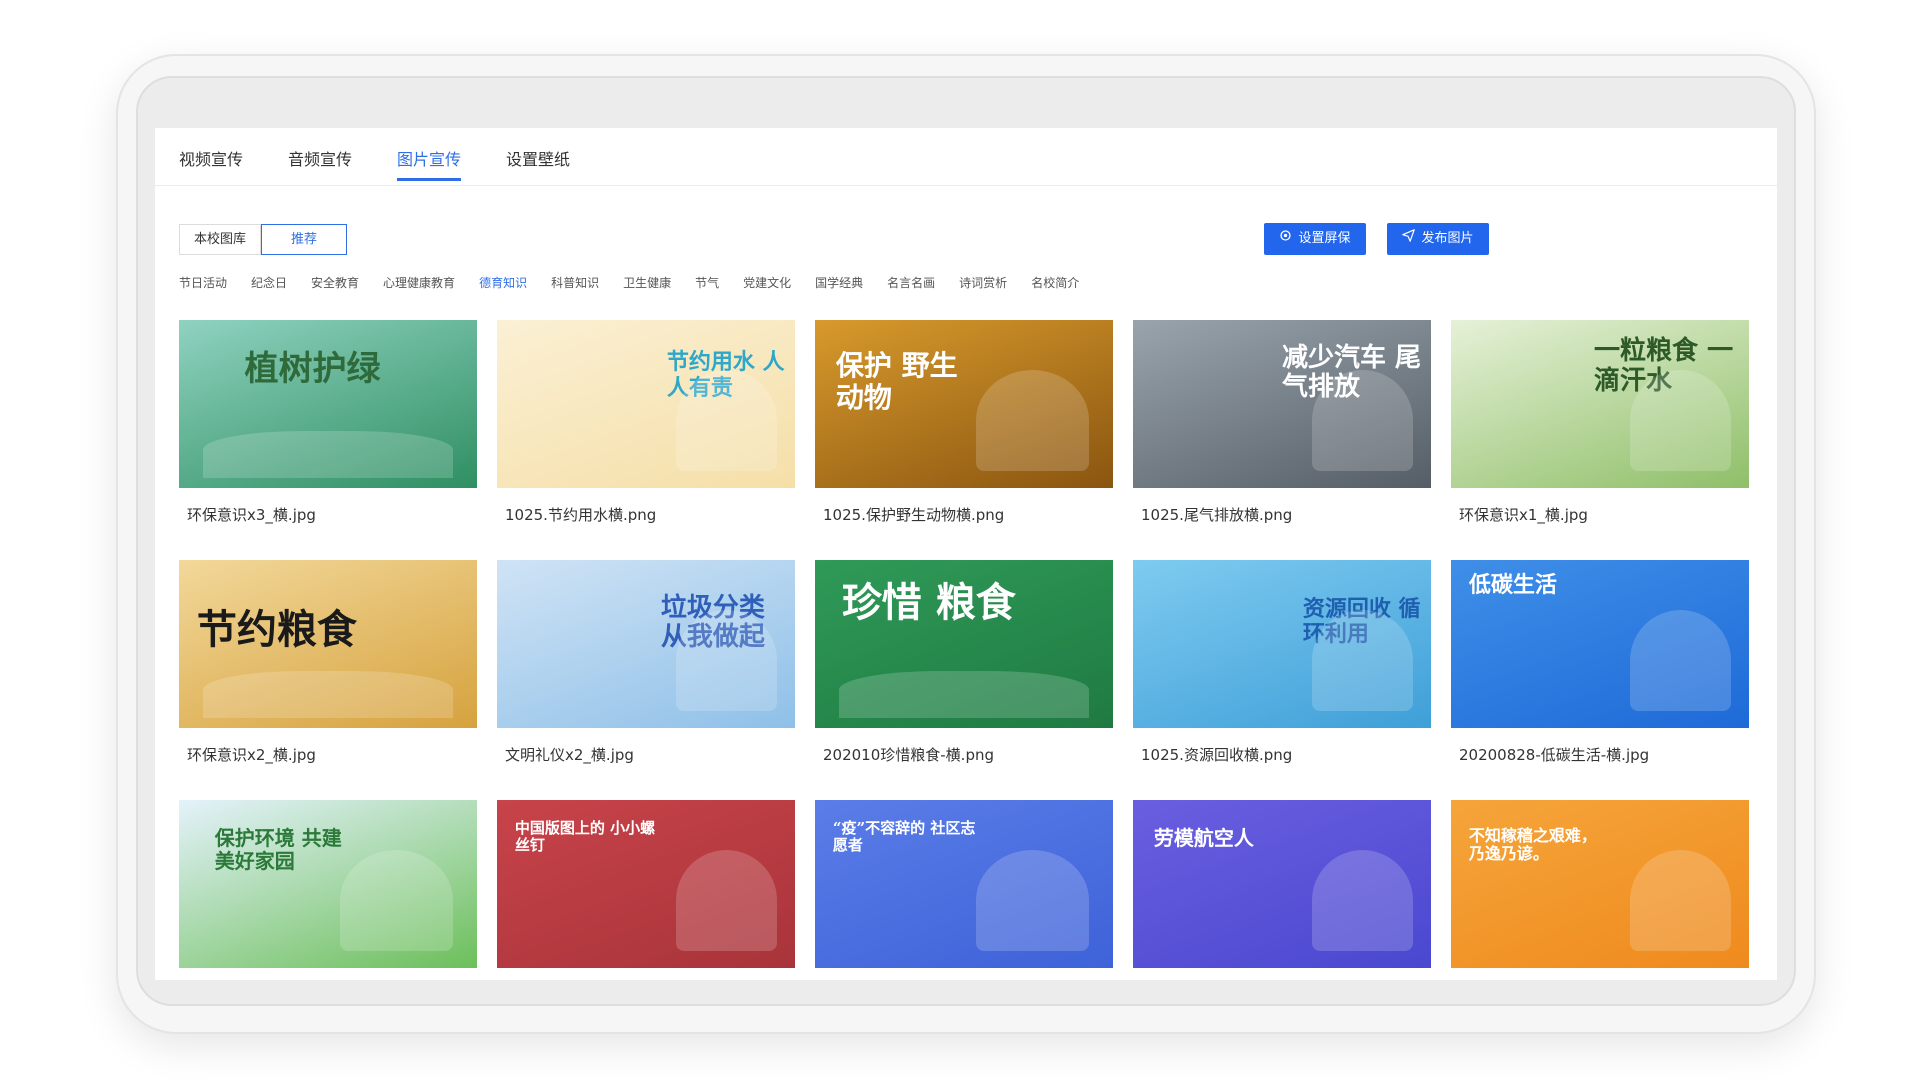 This screenshot has width=1920, height=1080. What do you see at coordinates (251, 755) in the screenshot?
I see `image-filename: 环保意识x2_横.jpg` at bounding box center [251, 755].